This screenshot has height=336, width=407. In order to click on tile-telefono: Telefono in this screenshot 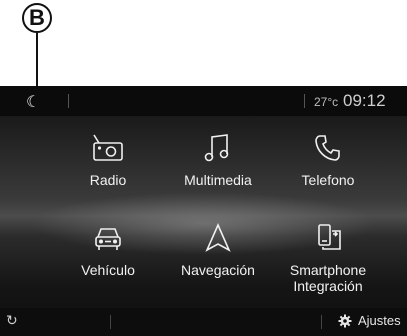, I will do `click(328, 160)`.